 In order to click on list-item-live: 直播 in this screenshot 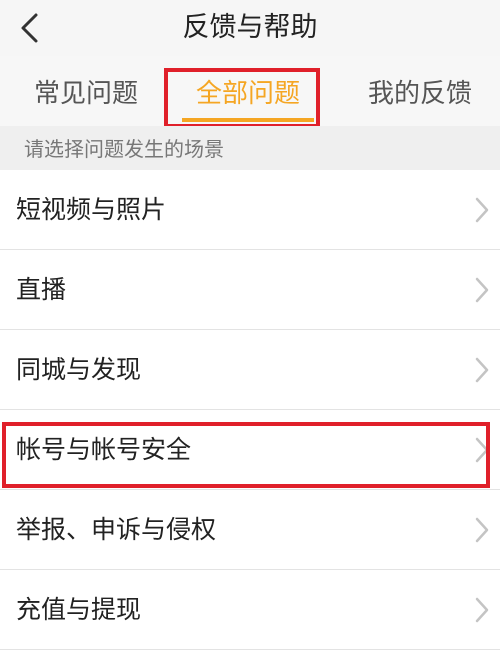, I will do `click(250, 290)`.